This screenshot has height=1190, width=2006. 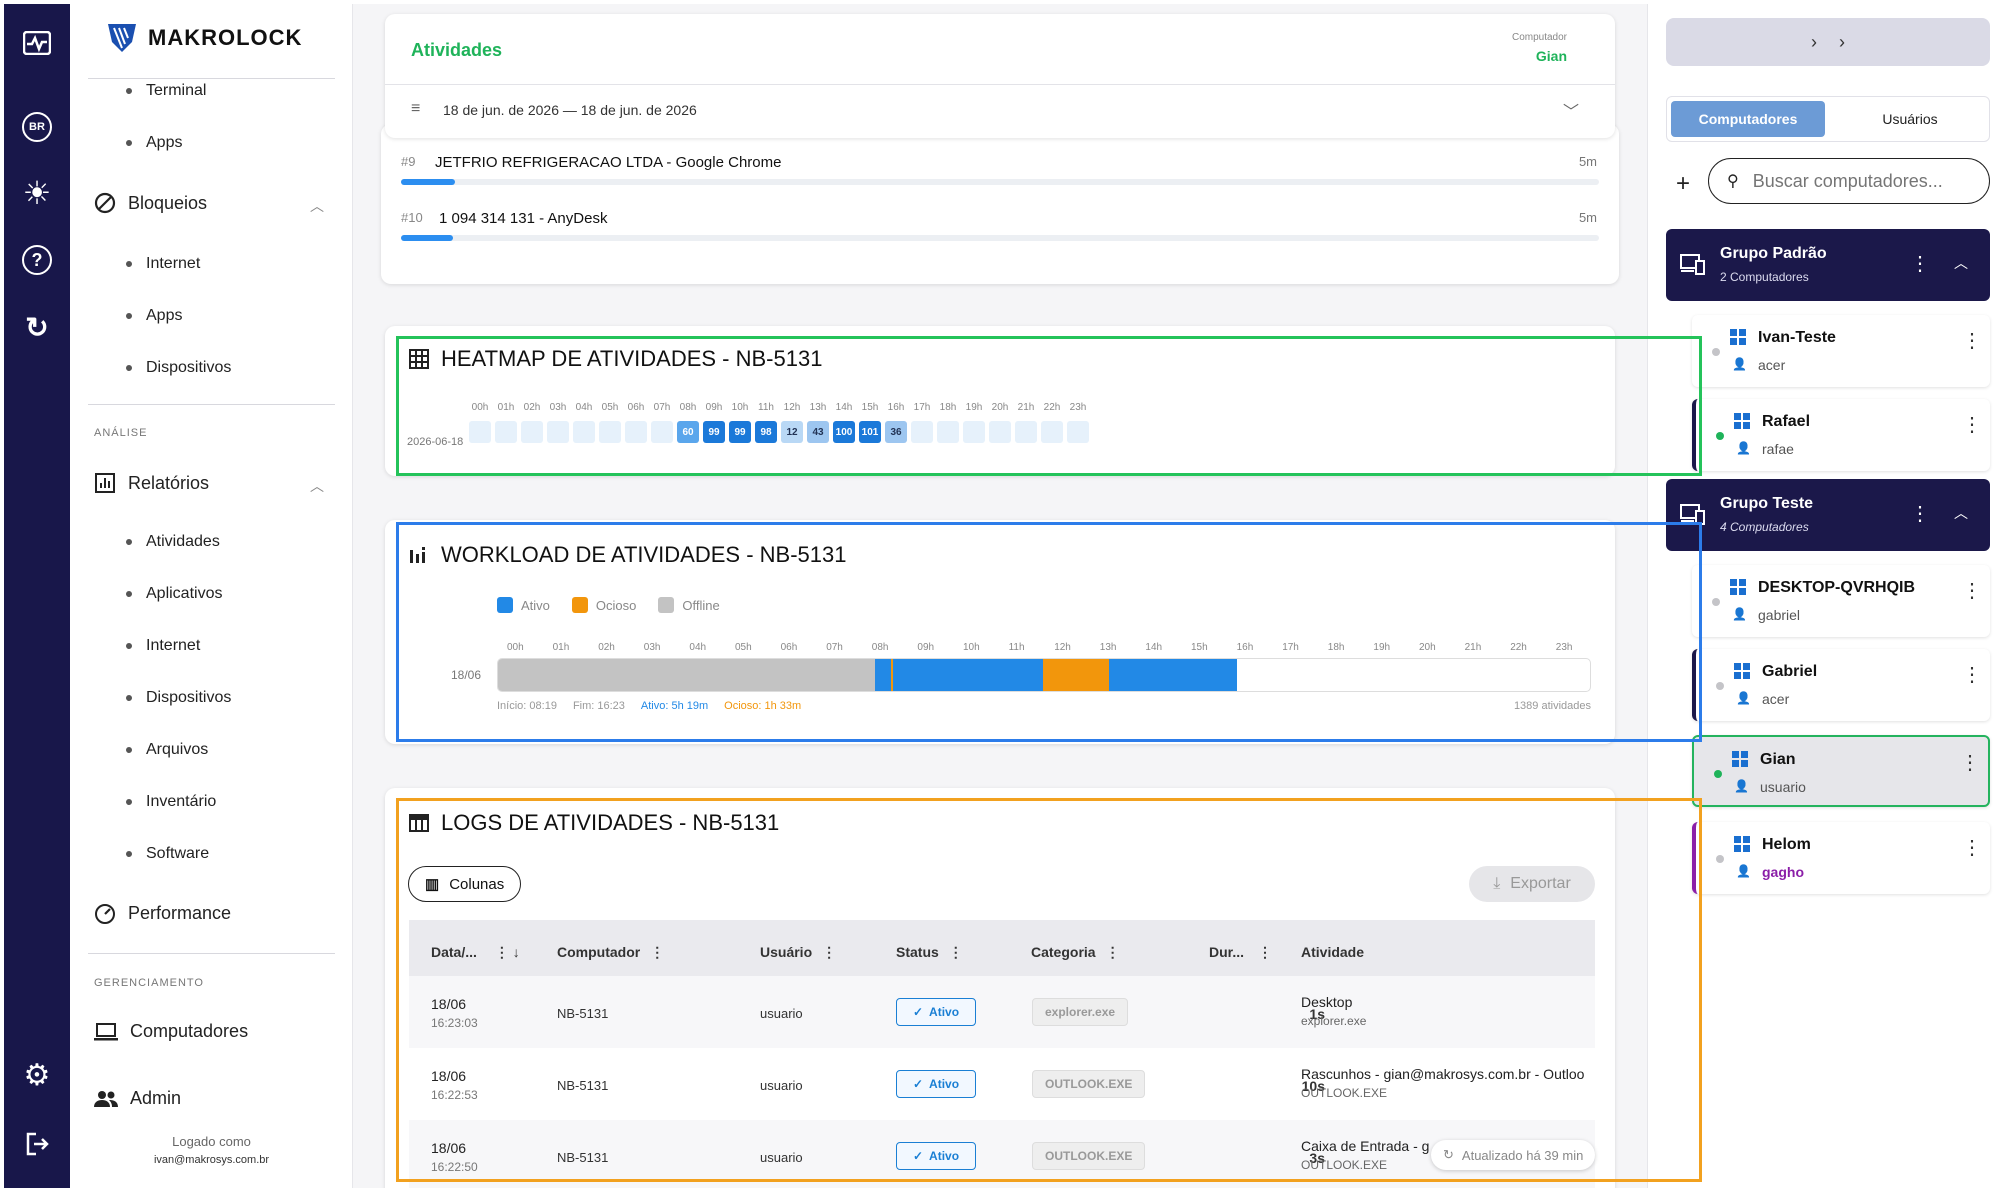 I want to click on status-online-dot, so click(x=1720, y=436).